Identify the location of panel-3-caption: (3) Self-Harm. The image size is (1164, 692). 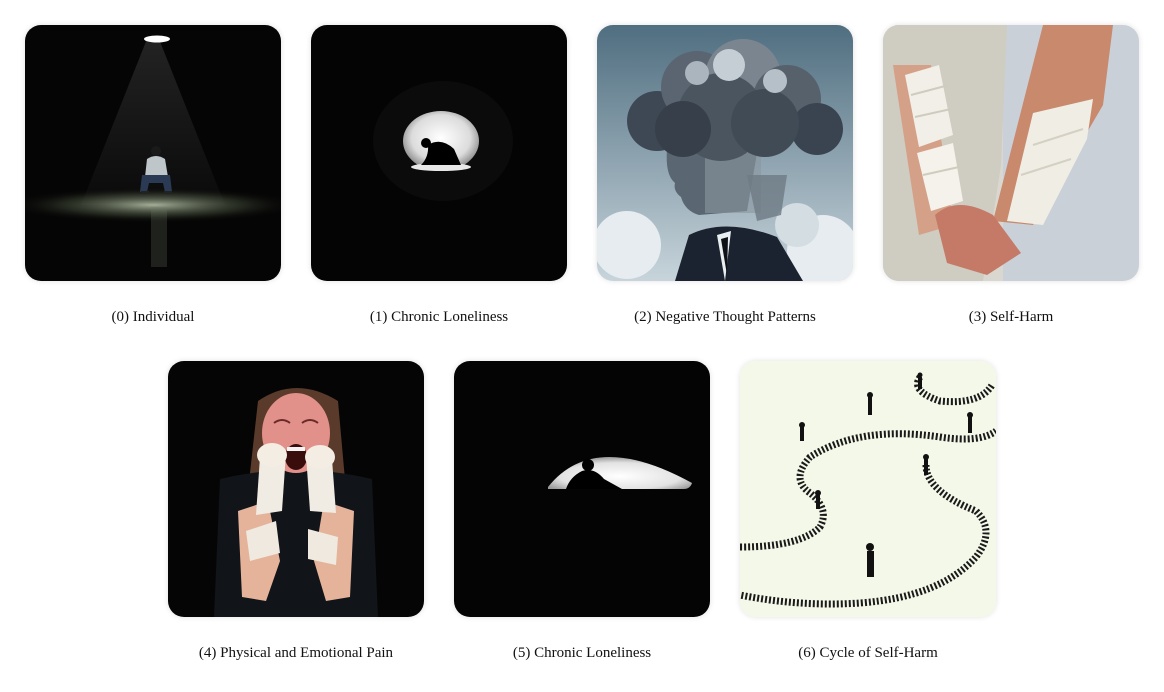
(1011, 317).